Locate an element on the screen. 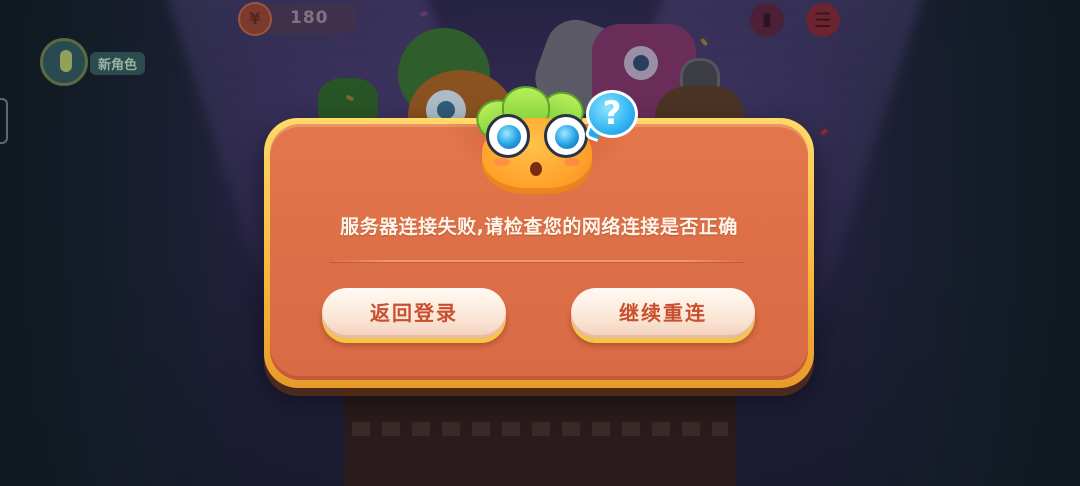 The height and width of the screenshot is (486, 1080). bag-icon: ▮ is located at coordinates (767, 20).